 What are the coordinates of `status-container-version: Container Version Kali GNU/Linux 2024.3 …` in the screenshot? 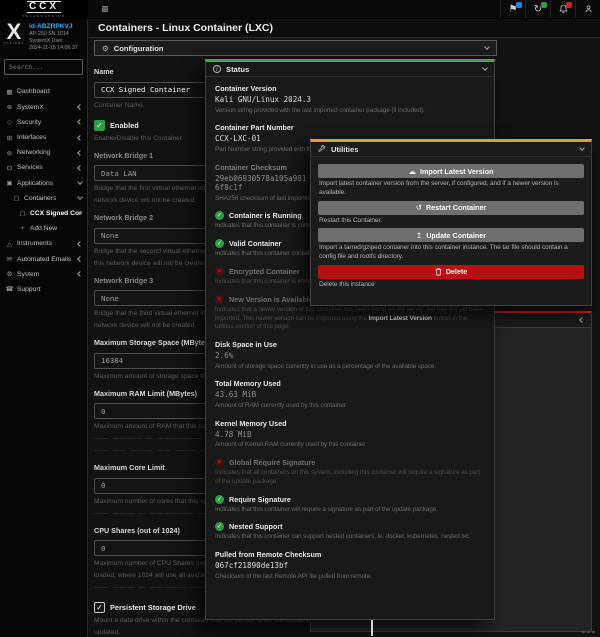 It's located at (320, 99).